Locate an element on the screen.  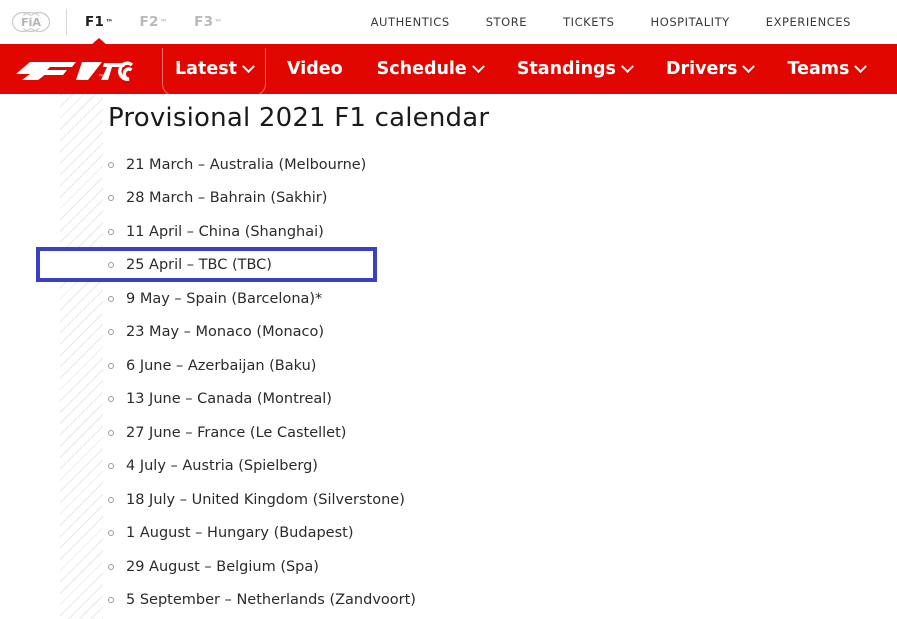
nav-item-schedule-label: Schedule is located at coordinates (421, 69).